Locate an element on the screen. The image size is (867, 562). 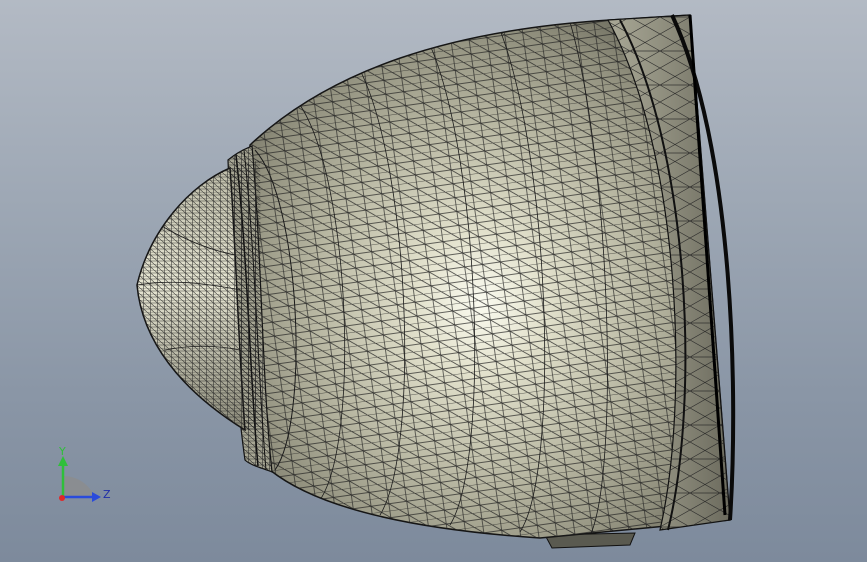
nose-tip is located at coordinates (199, 296).